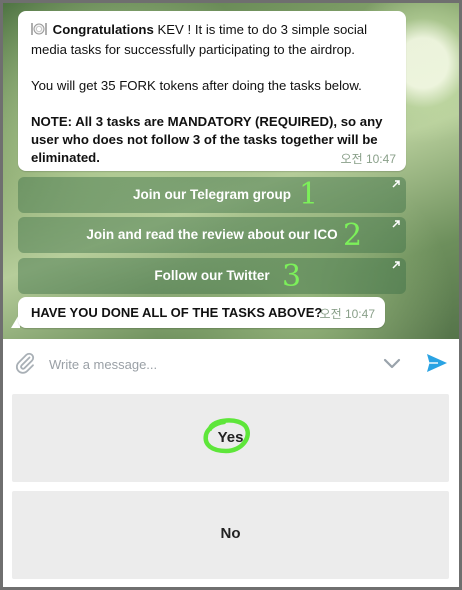 The height and width of the screenshot is (590, 462). Describe the element at coordinates (437, 363) in the screenshot. I see `send-icon` at that location.